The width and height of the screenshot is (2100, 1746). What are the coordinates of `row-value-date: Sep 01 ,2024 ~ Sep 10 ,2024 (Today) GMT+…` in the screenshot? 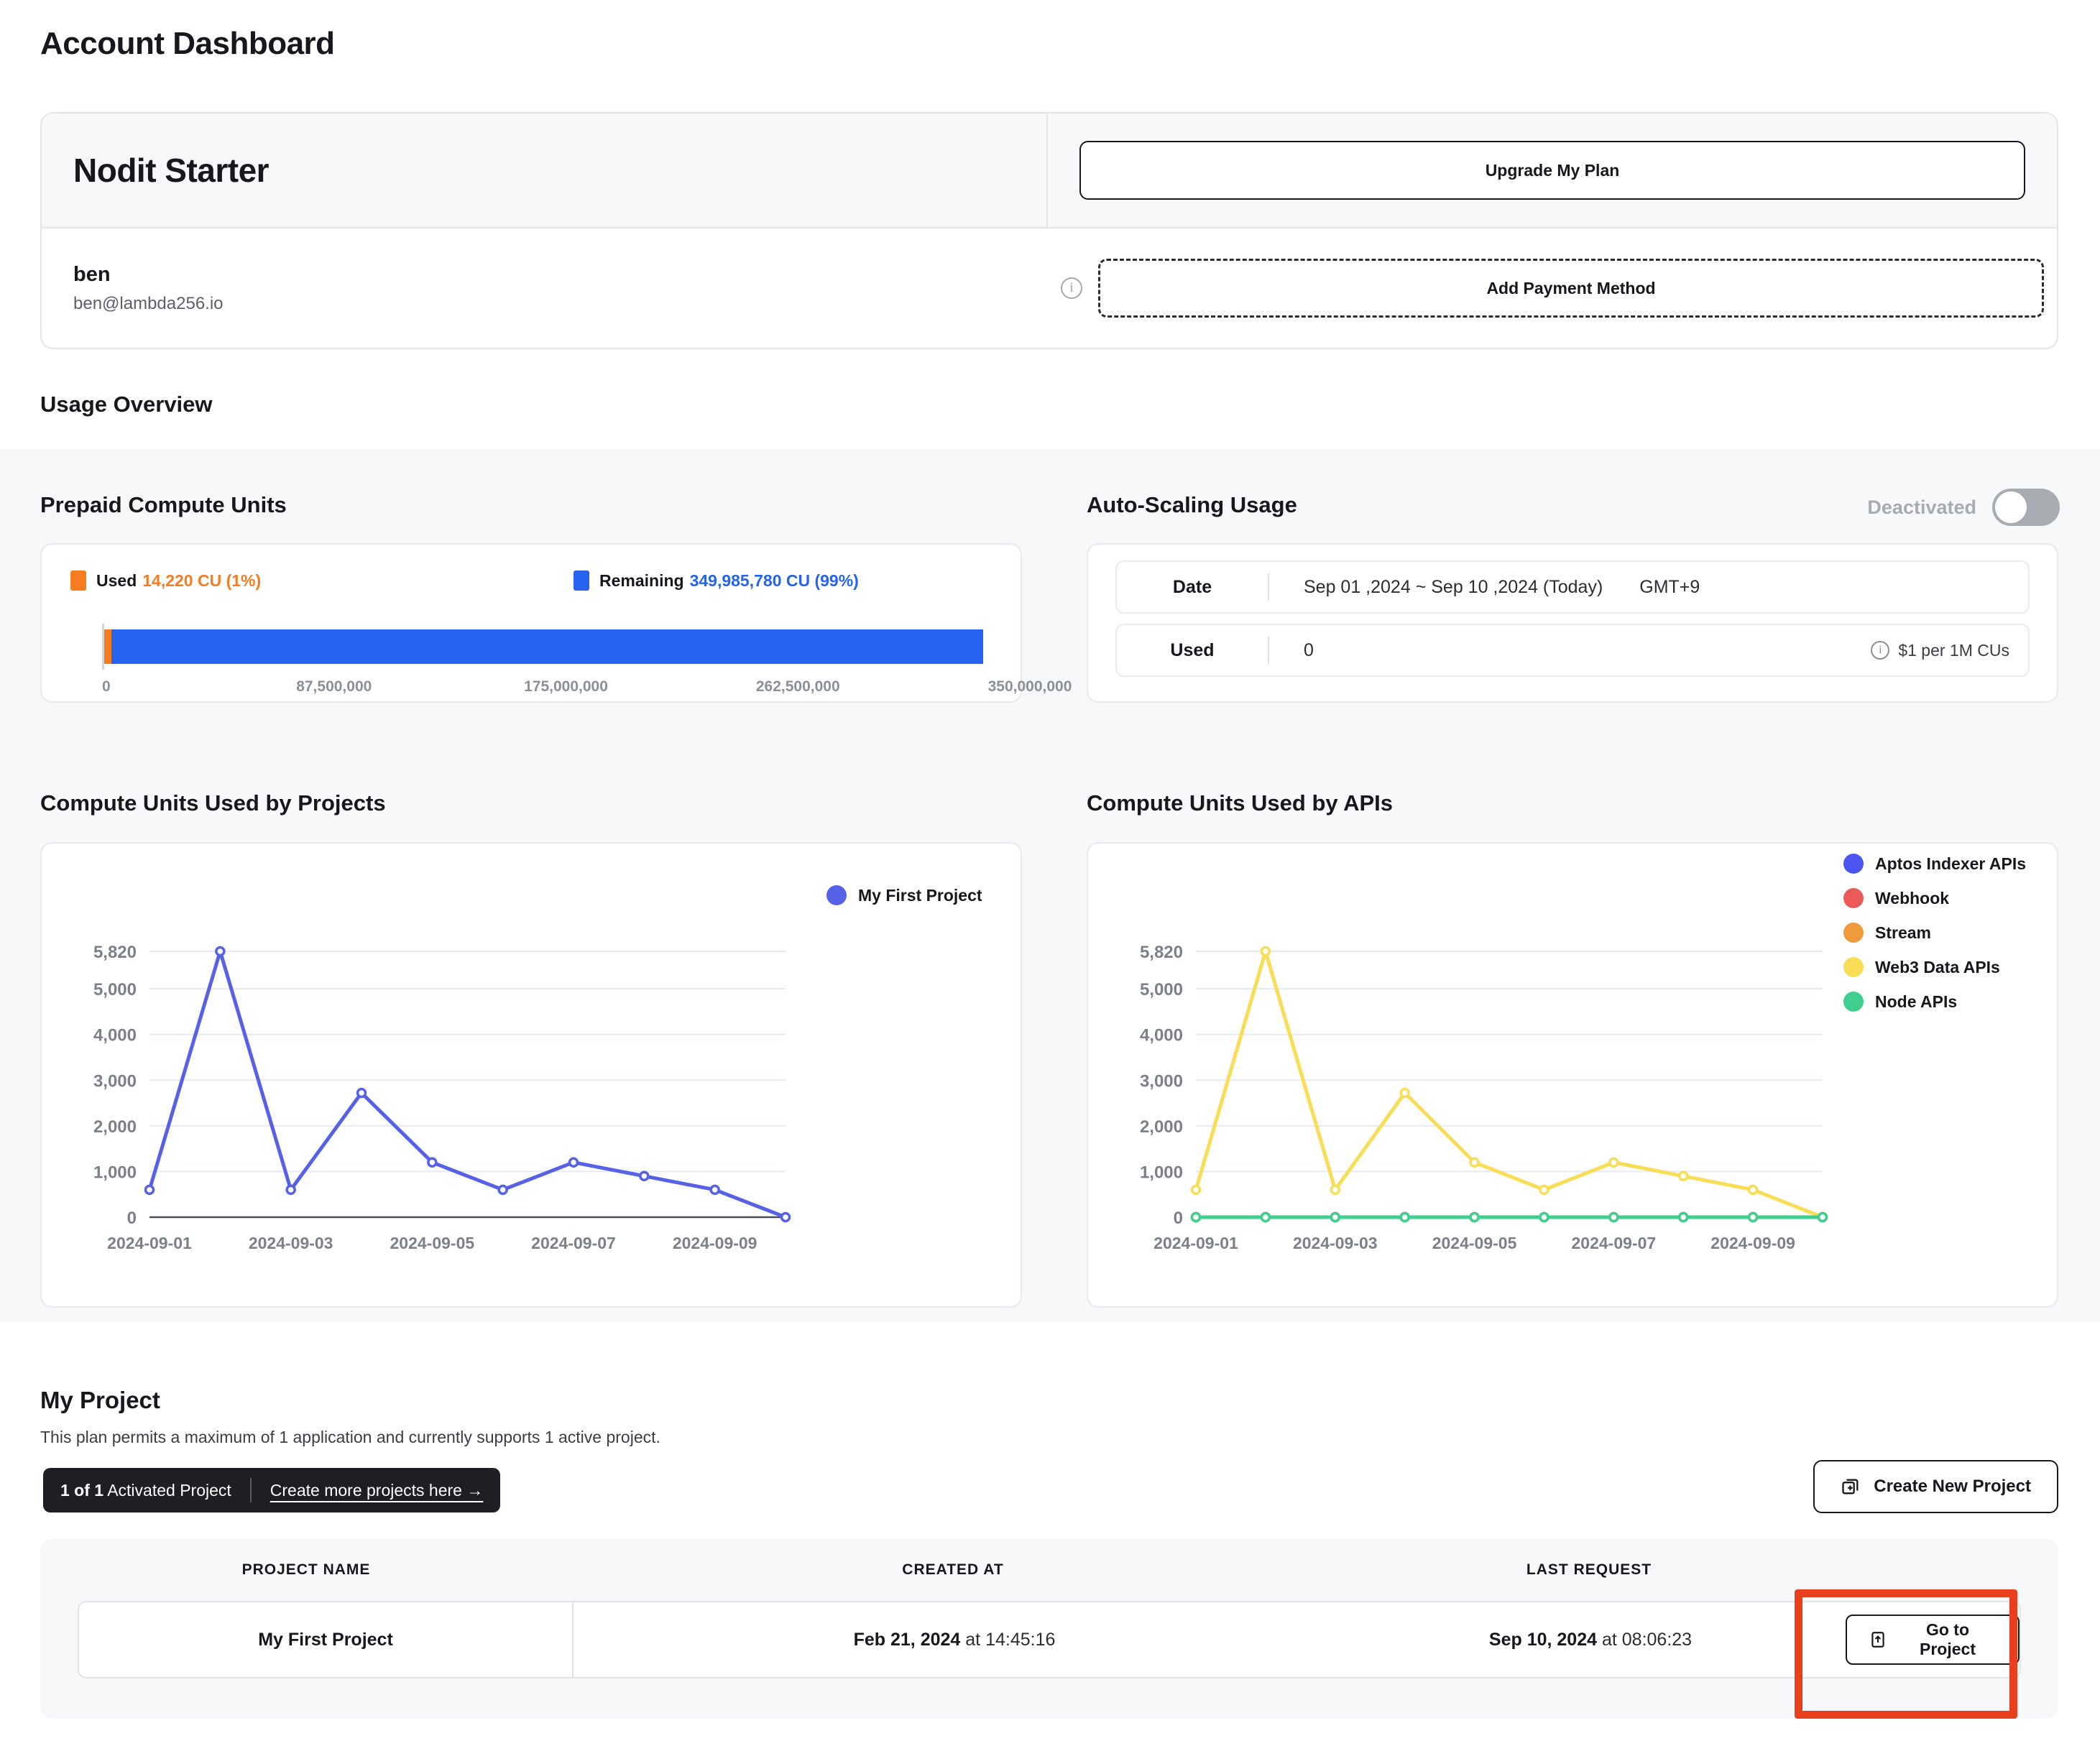 It's located at (1648, 587).